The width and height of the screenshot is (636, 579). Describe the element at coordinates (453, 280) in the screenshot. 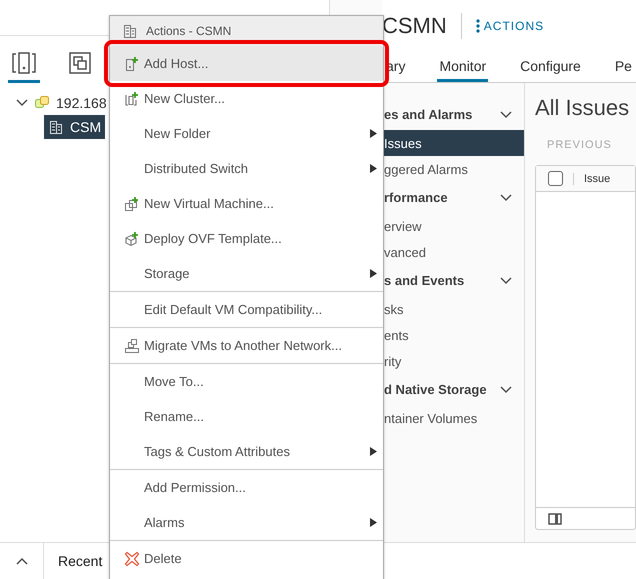

I see `nav-section-header: s and Events` at that location.